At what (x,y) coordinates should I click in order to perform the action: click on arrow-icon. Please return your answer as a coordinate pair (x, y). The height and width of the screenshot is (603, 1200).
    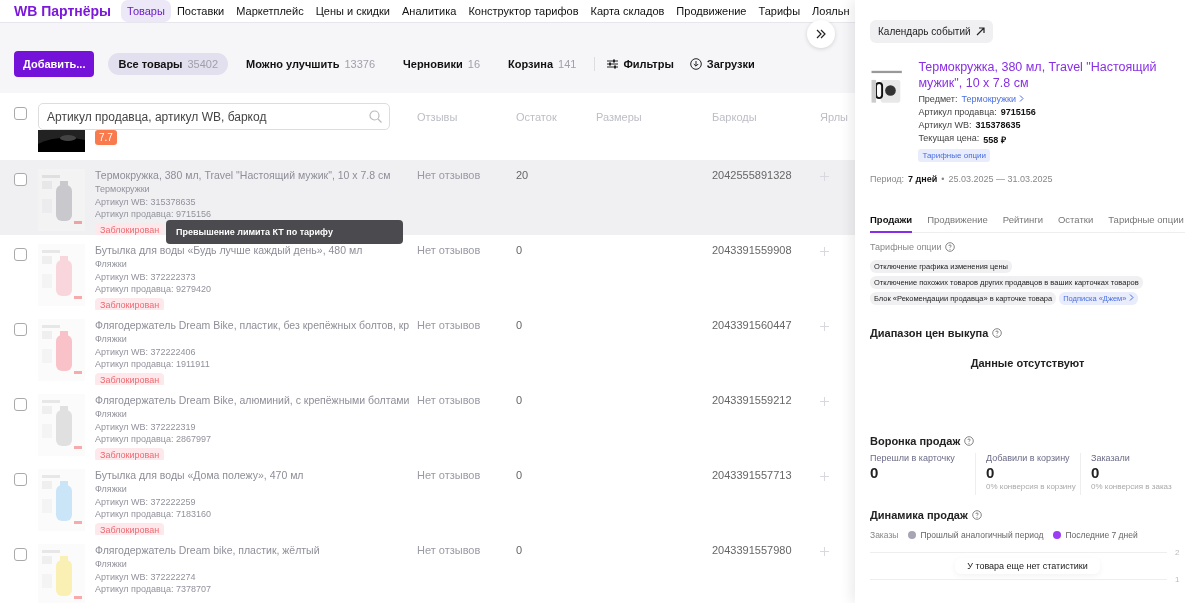
    Looking at the image, I should click on (980, 31).